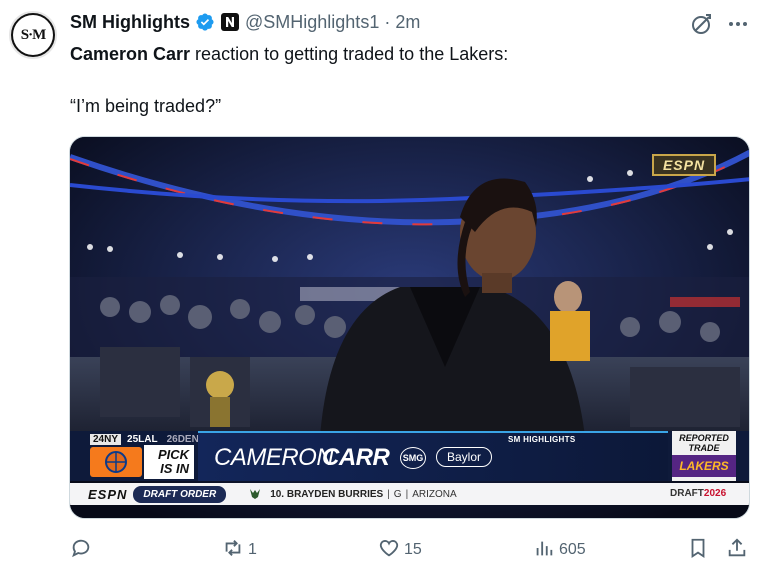  Describe the element at coordinates (116, 462) in the screenshot. I see `knicks-logo-icon` at that location.